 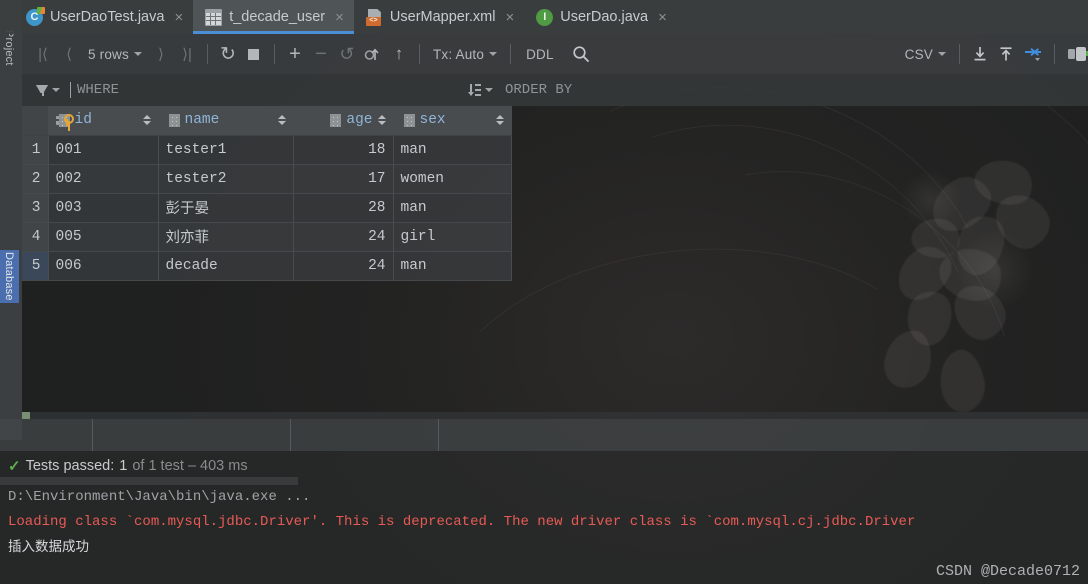 I want to click on test-status-count: 1, so click(x=123, y=466).